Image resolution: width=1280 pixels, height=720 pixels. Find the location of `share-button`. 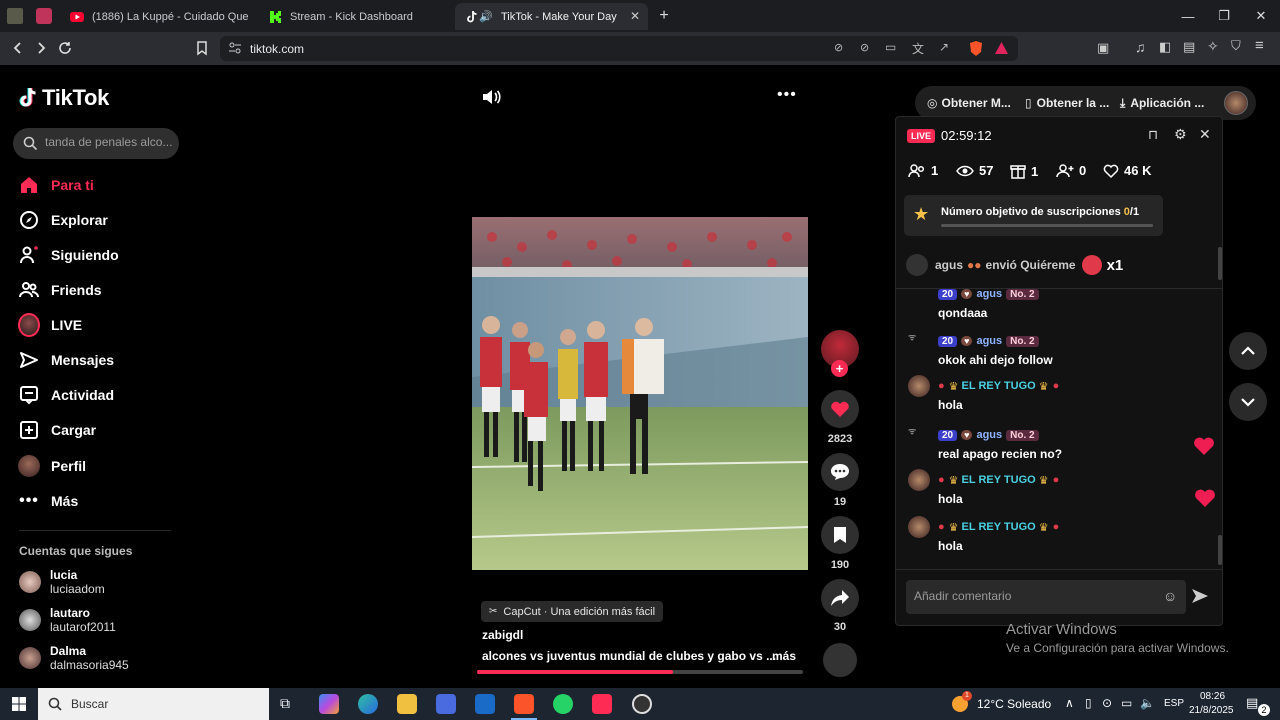

share-button is located at coordinates (840, 598).